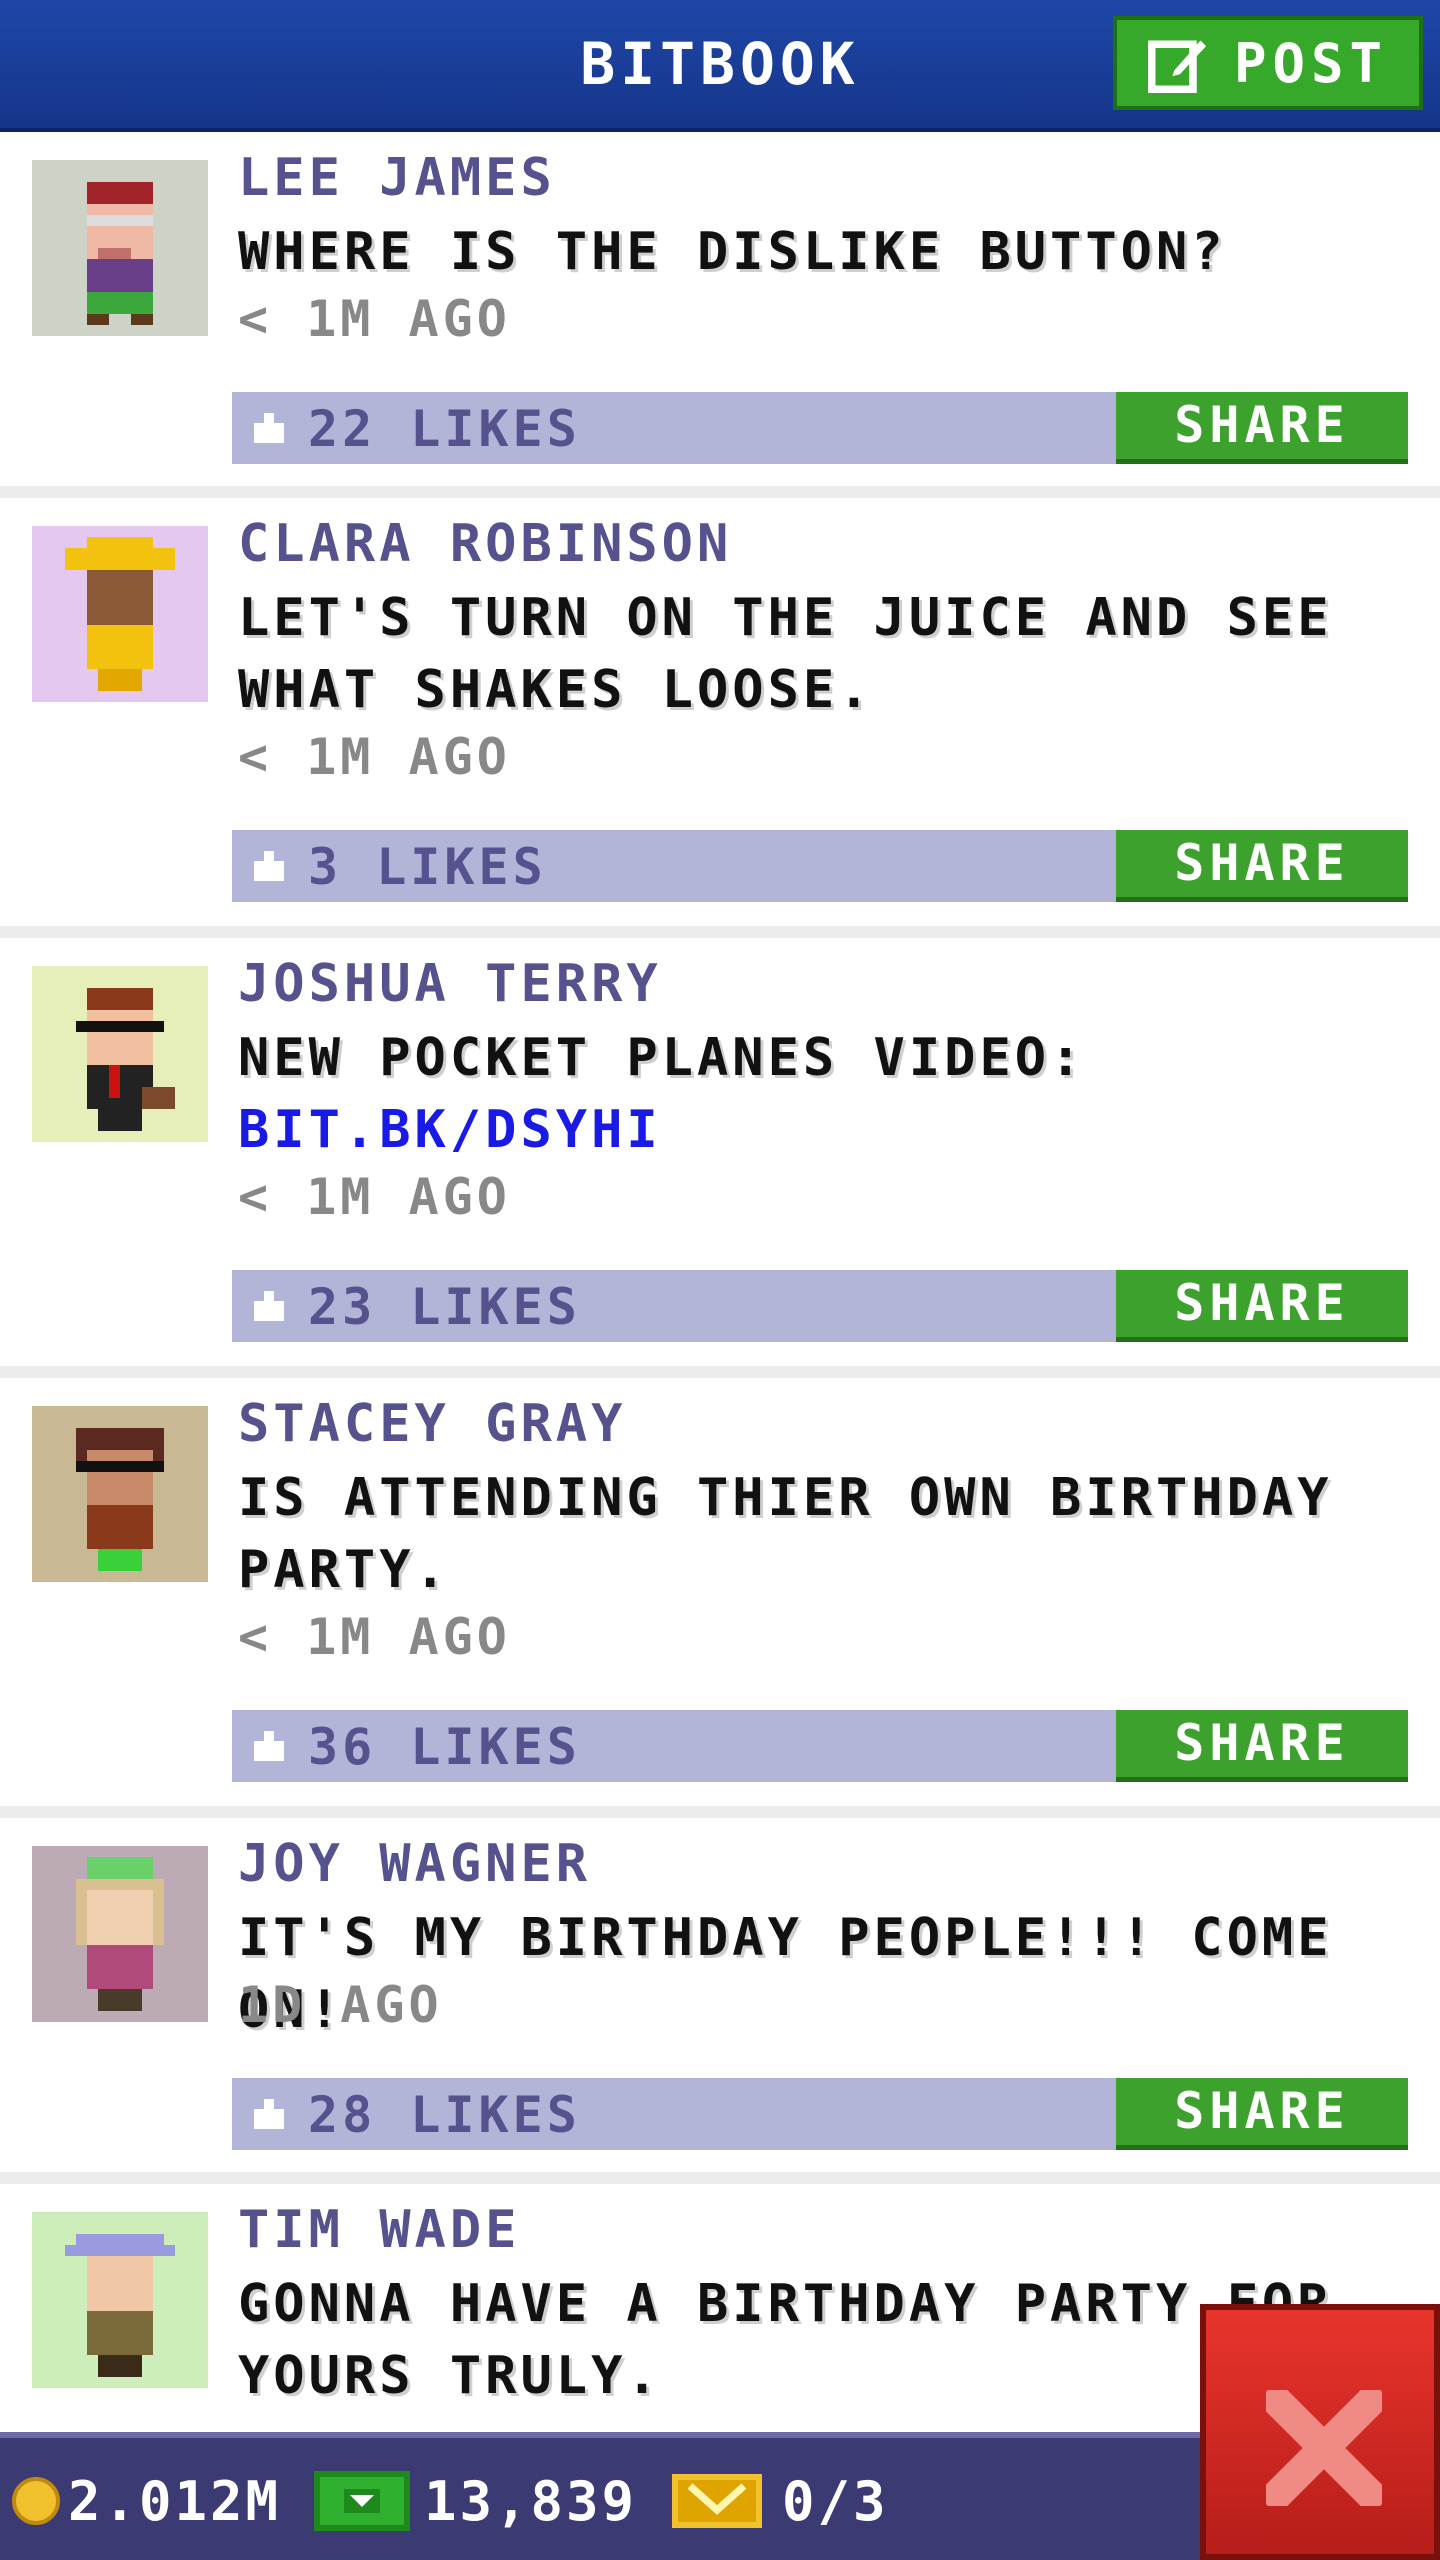 The height and width of the screenshot is (2560, 1440). I want to click on post-message-text: NEW POCKET PLANES VIDEO:, so click(662, 1058).